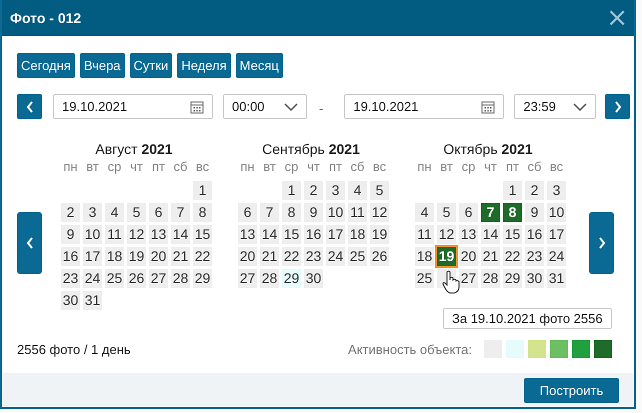 This screenshot has height=413, width=642. I want to click on range-button: Сегодня, so click(46, 65).